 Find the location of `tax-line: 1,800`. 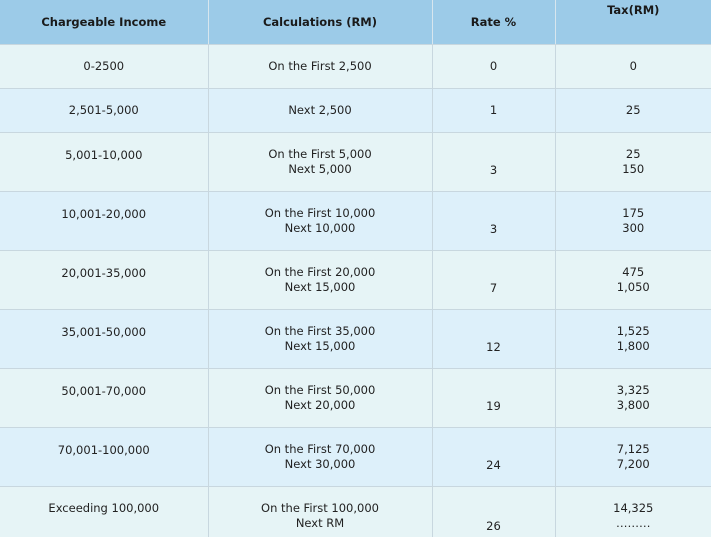

tax-line: 1,800 is located at coordinates (633, 345).